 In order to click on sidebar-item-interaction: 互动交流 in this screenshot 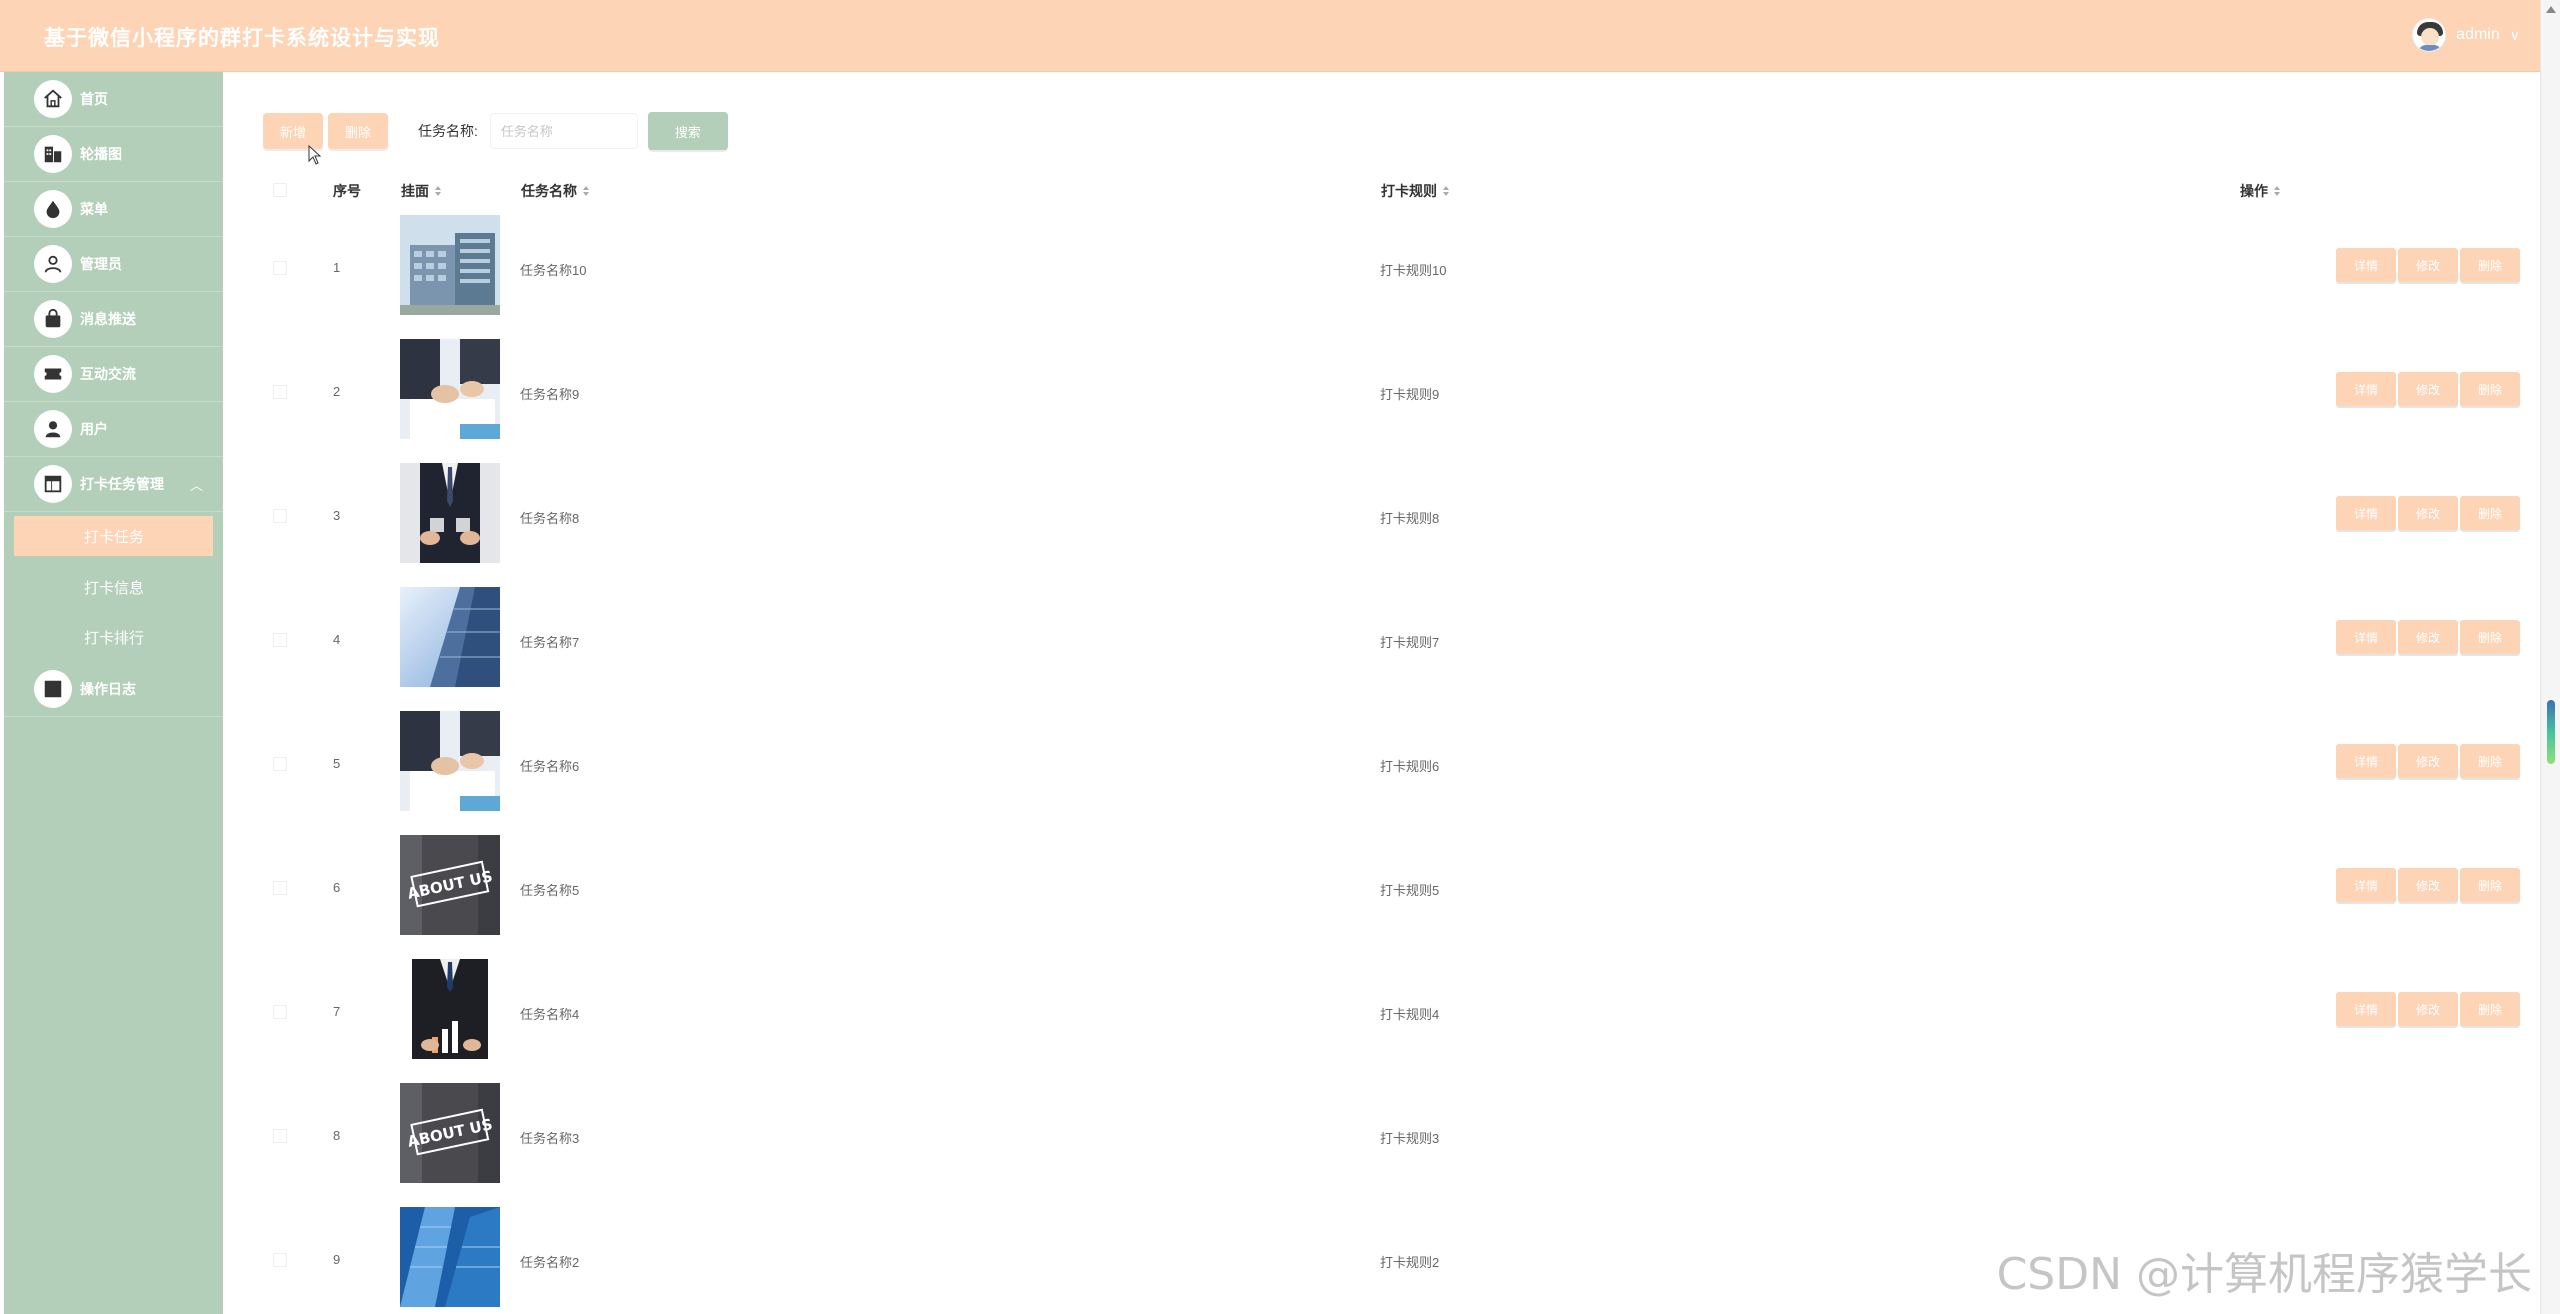, I will do `click(113, 374)`.